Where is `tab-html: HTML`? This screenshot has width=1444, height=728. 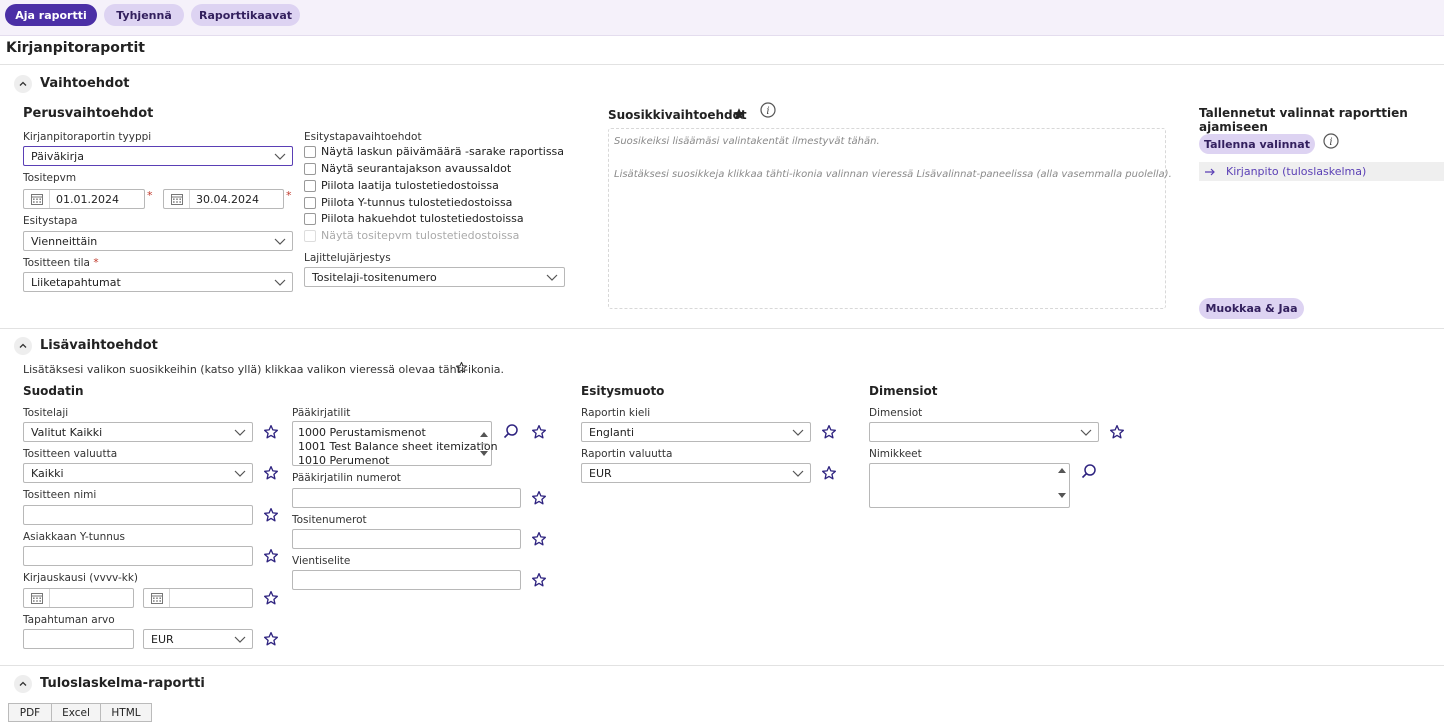
tab-html: HTML is located at coordinates (126, 712).